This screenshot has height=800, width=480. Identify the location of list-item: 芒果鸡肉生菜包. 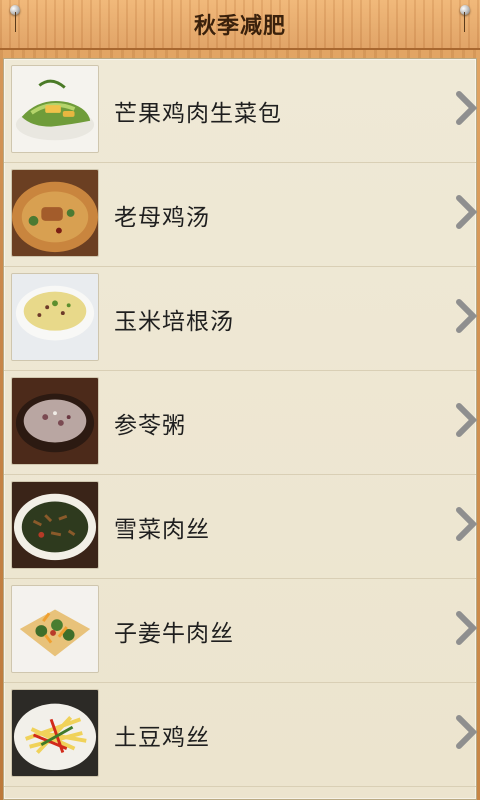
(241, 111).